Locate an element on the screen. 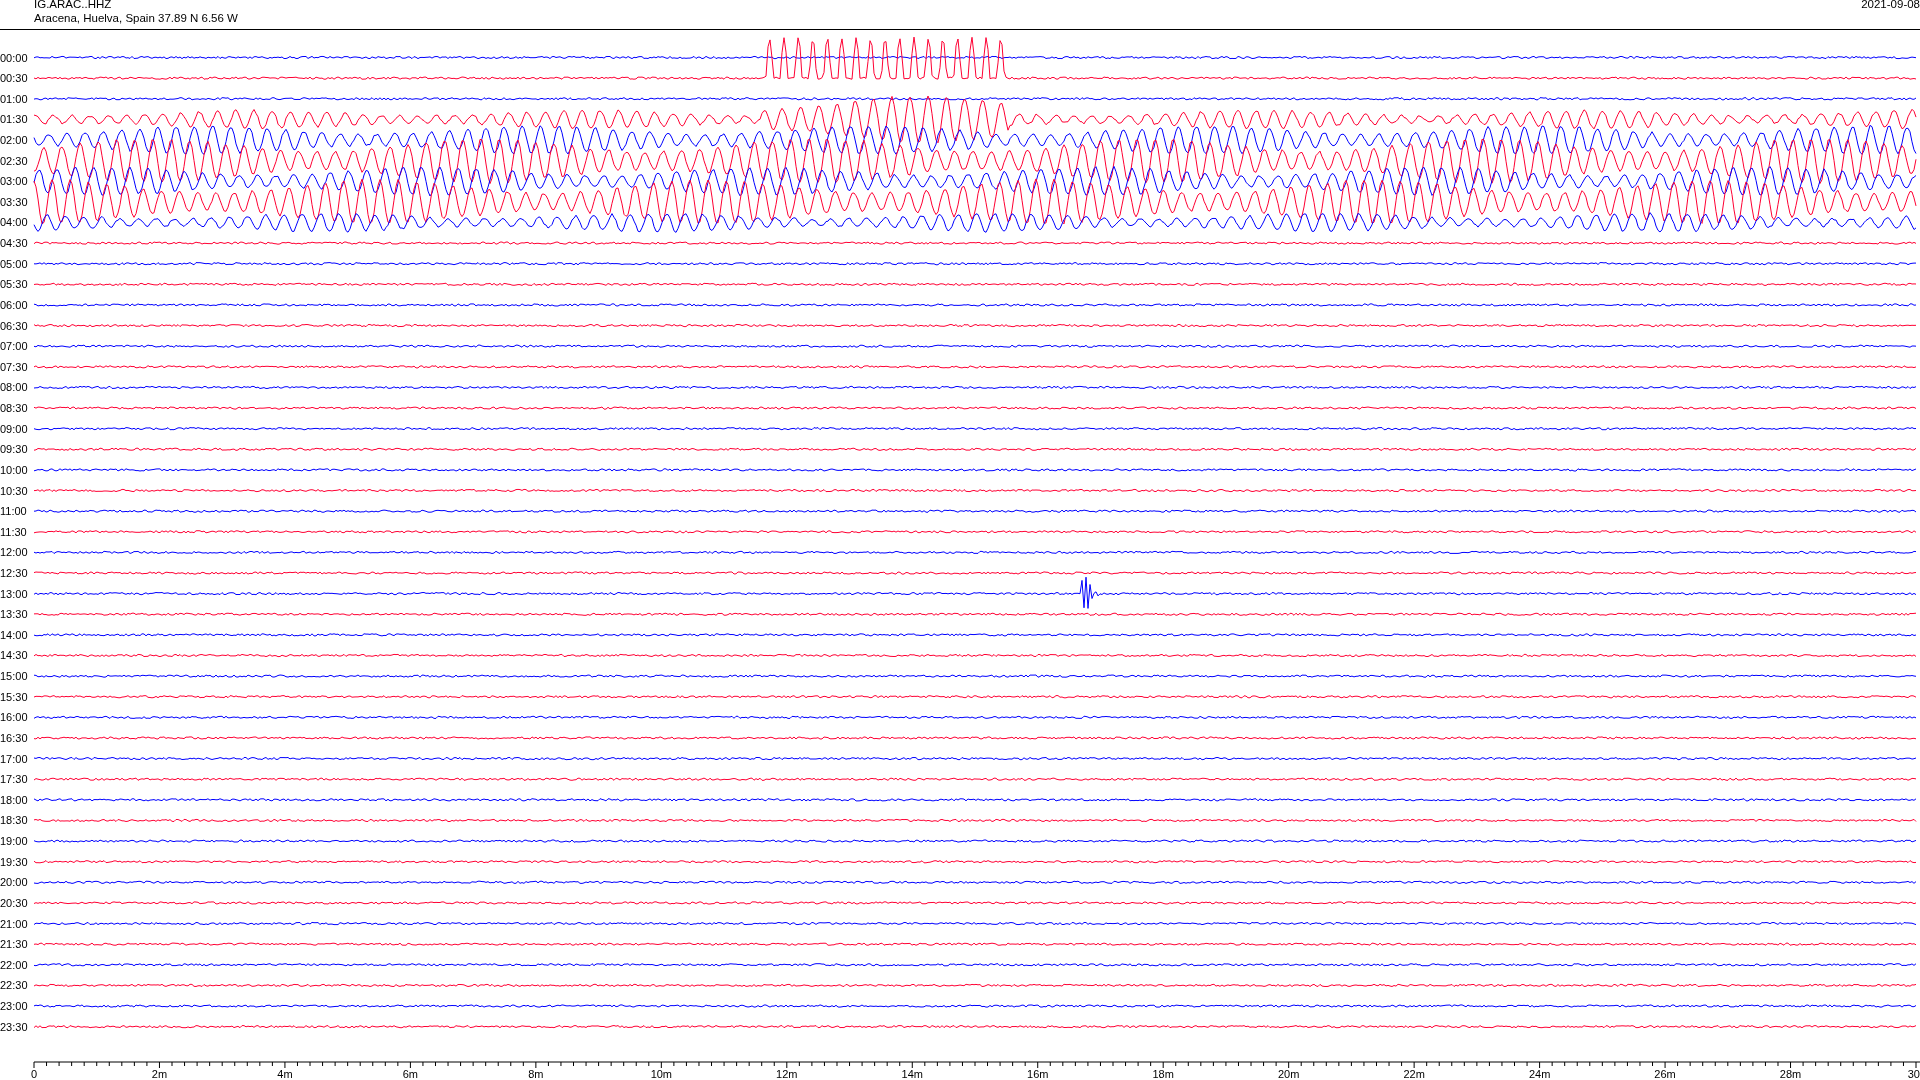  time-label: 18:30 is located at coordinates (14, 820).